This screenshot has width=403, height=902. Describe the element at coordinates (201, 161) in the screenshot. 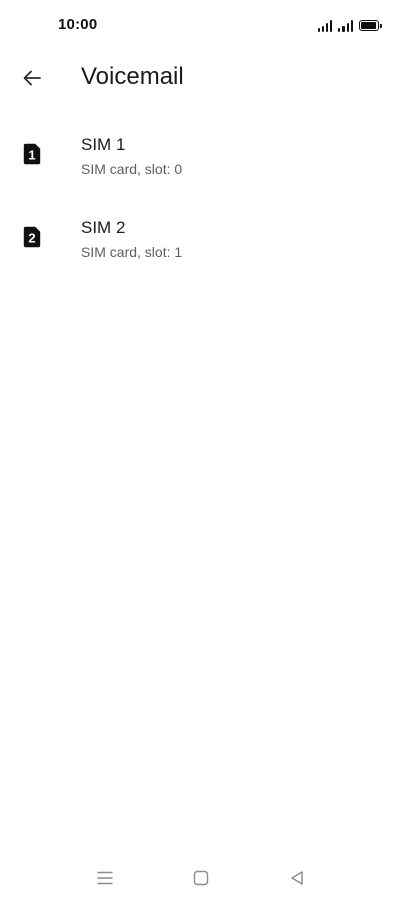

I see `list-item-sim-1: 1 SIM 1 SIM card, slot: 0` at that location.